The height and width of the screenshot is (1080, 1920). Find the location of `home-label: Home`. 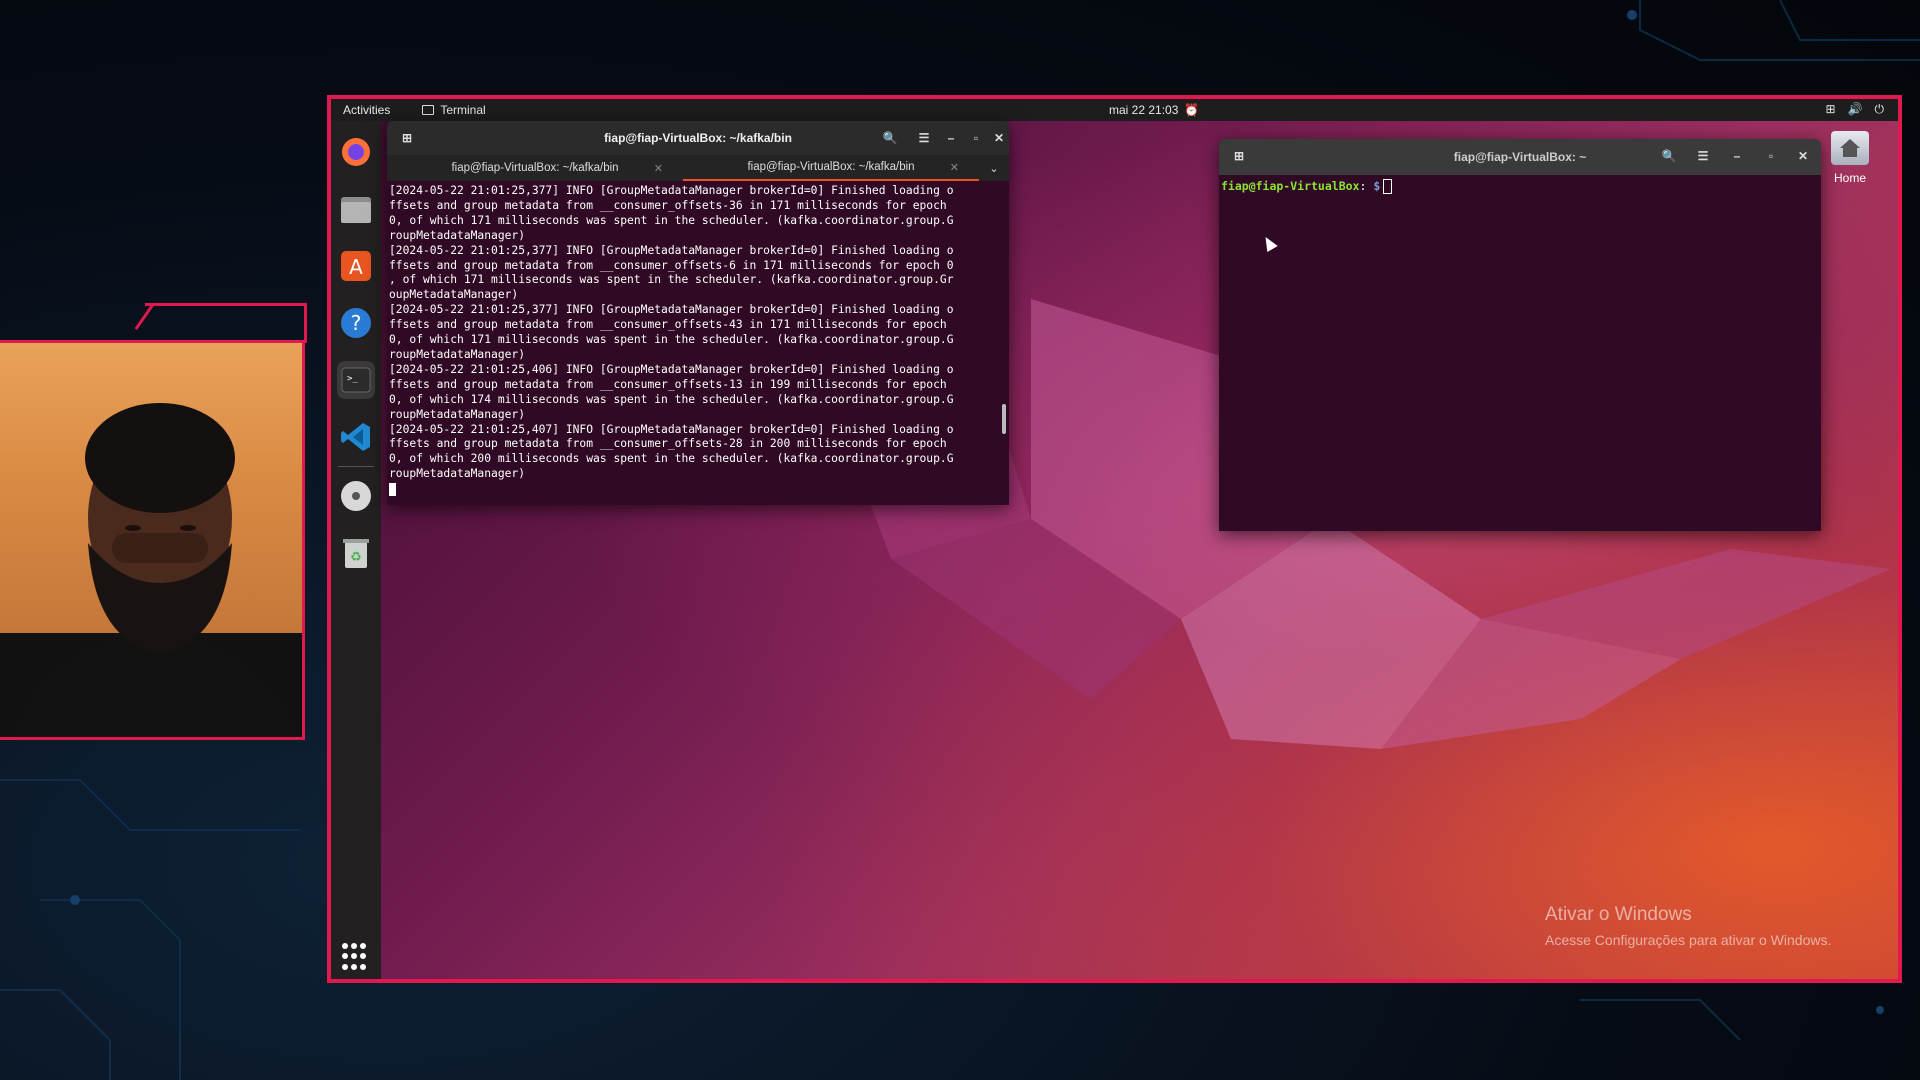

home-label: Home is located at coordinates (1849, 178).